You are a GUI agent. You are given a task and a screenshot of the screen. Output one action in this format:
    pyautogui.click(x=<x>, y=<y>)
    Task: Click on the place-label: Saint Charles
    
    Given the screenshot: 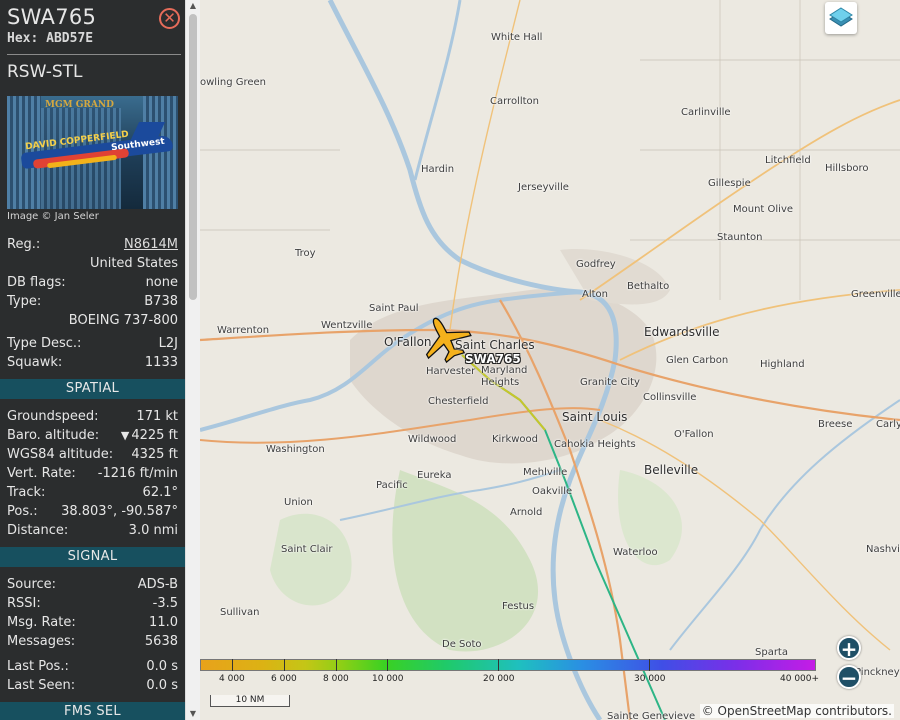 What is the action you would take?
    pyautogui.click(x=495, y=345)
    